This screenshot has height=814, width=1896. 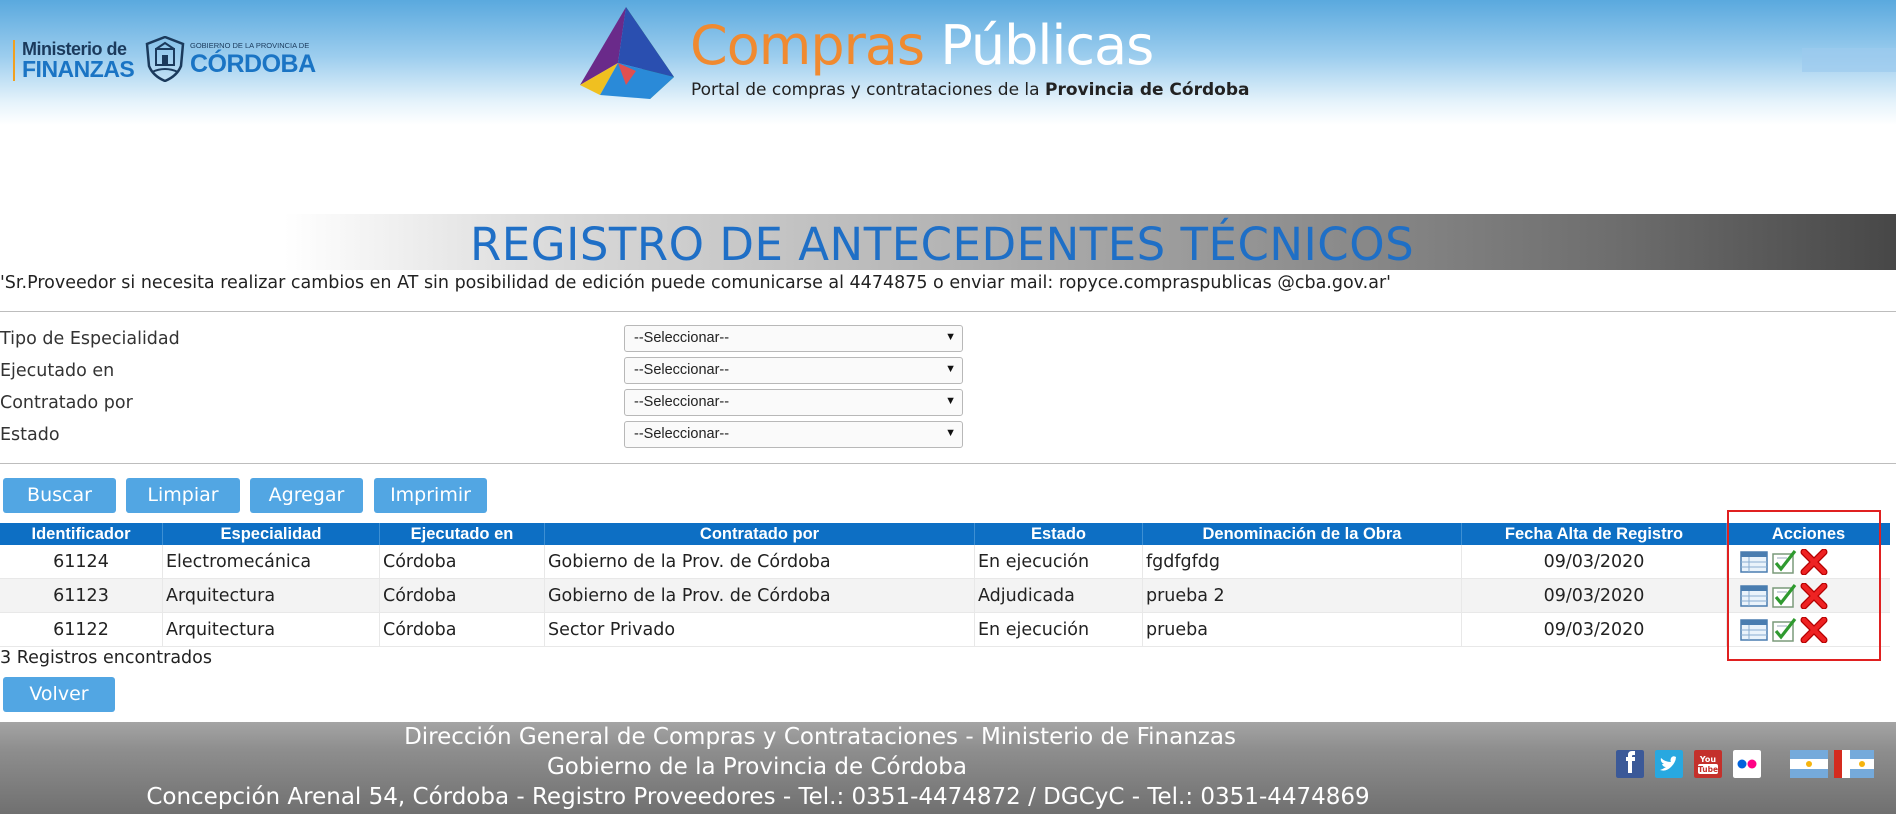 What do you see at coordinates (1854, 764) in the screenshot?
I see `cordoba-flag-icon` at bounding box center [1854, 764].